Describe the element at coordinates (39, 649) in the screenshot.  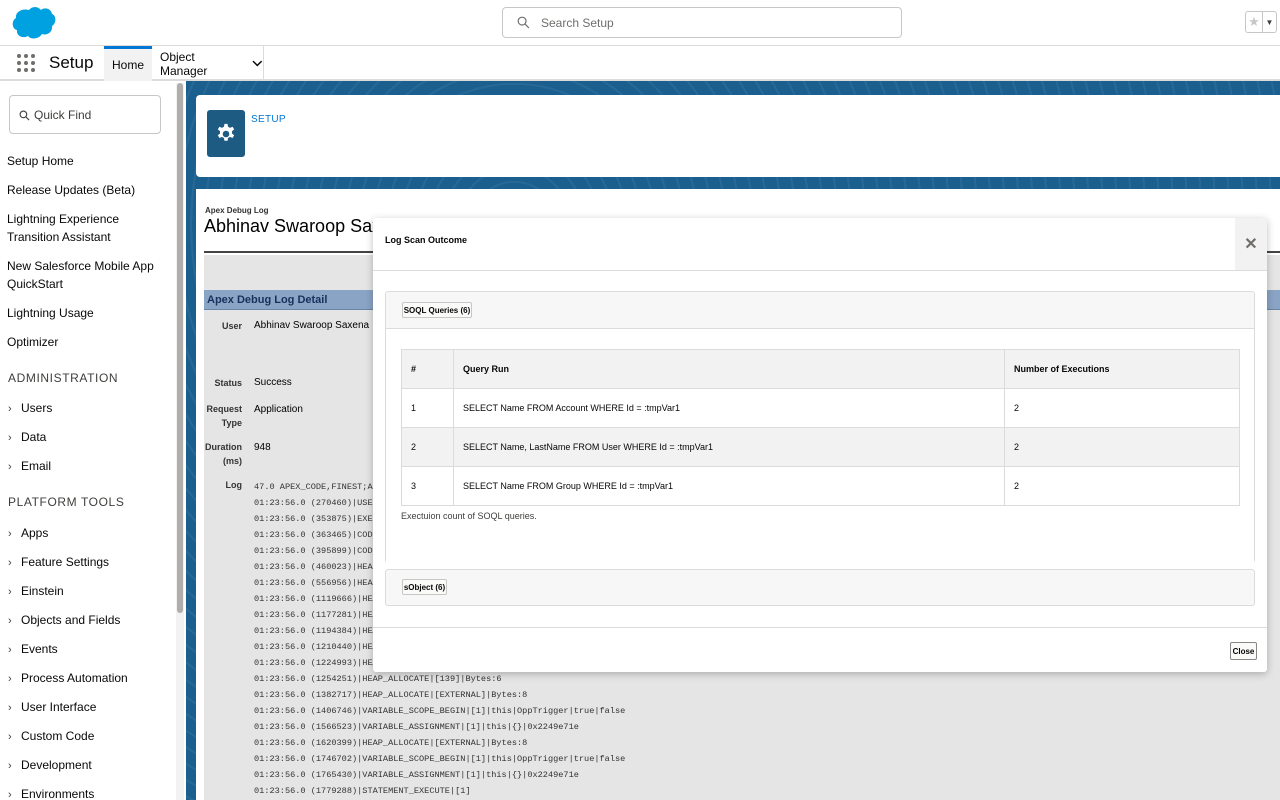
I see `sidebar-item-label: Events` at that location.